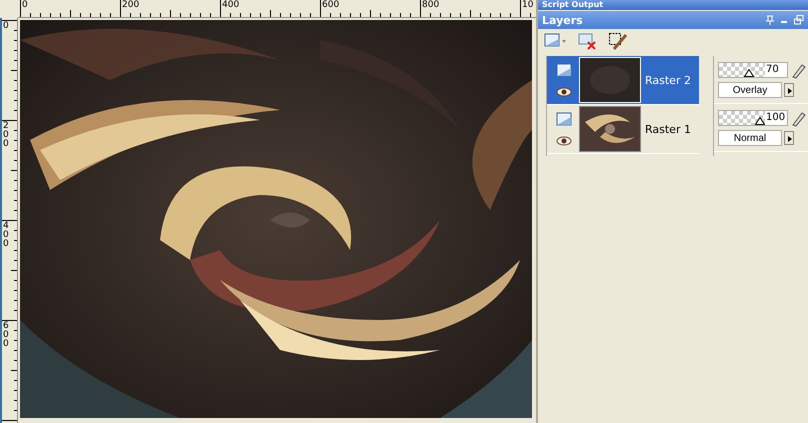  What do you see at coordinates (618, 41) in the screenshot?
I see `edit-selection-icon` at bounding box center [618, 41].